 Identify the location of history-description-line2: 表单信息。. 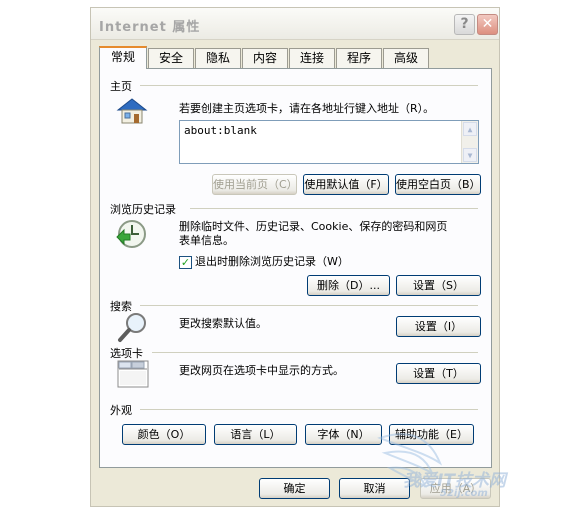
(206, 240).